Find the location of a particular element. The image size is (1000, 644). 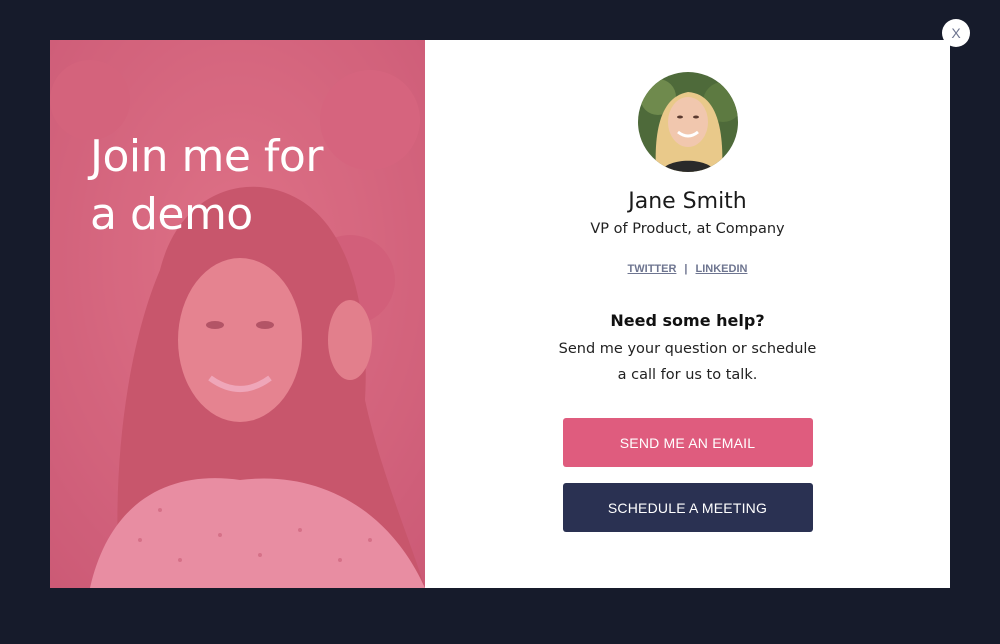

headline: Join me for a demo is located at coordinates (206, 185).